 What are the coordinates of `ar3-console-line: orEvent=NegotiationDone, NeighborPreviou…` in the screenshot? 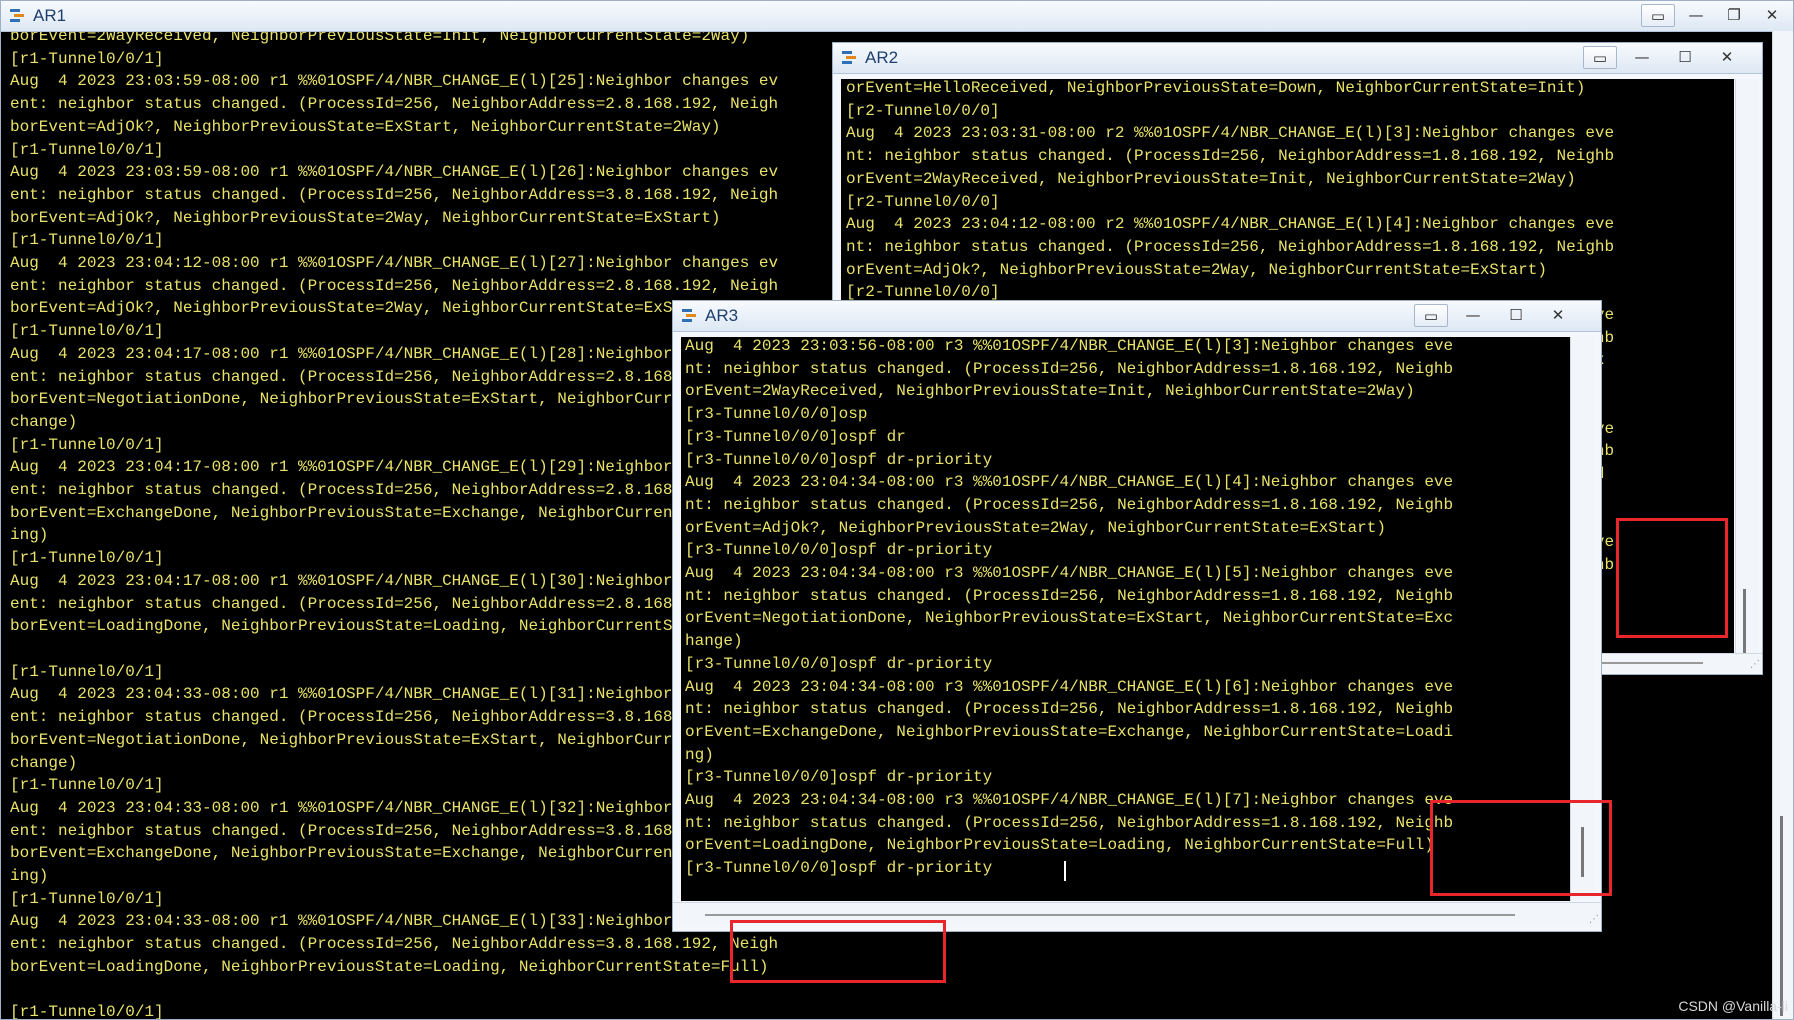 It's located at (1069, 618).